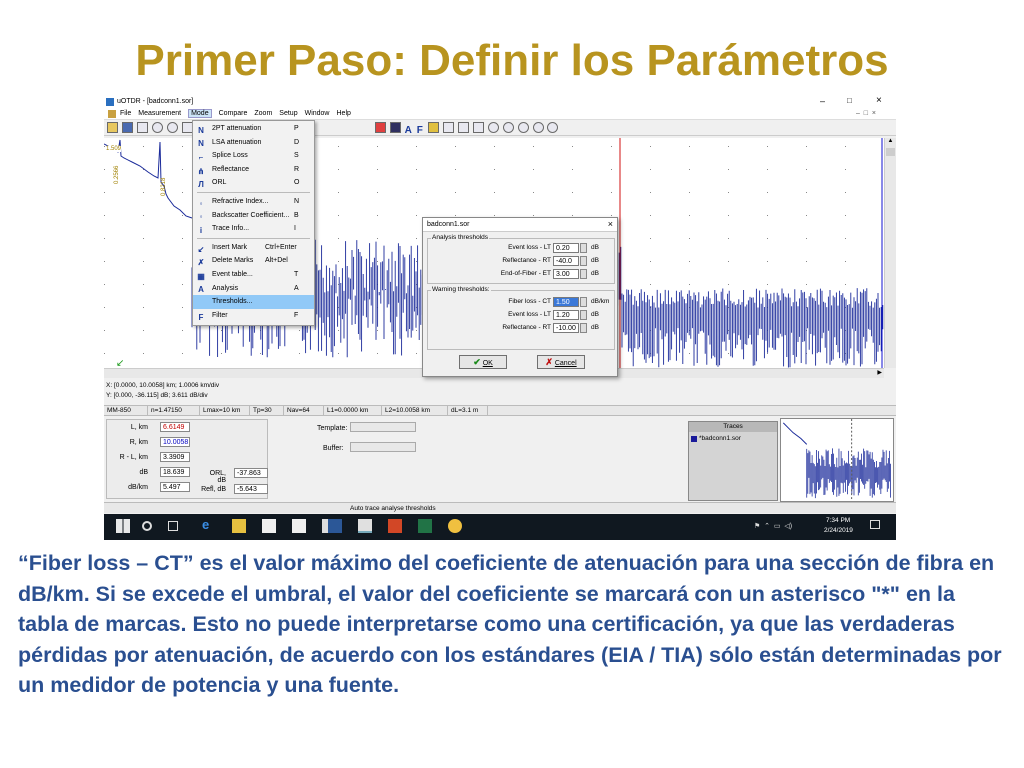 This screenshot has width=1024, height=768. I want to click on mode-menu-item: ⌐ Splice Loss S, so click(253, 156).